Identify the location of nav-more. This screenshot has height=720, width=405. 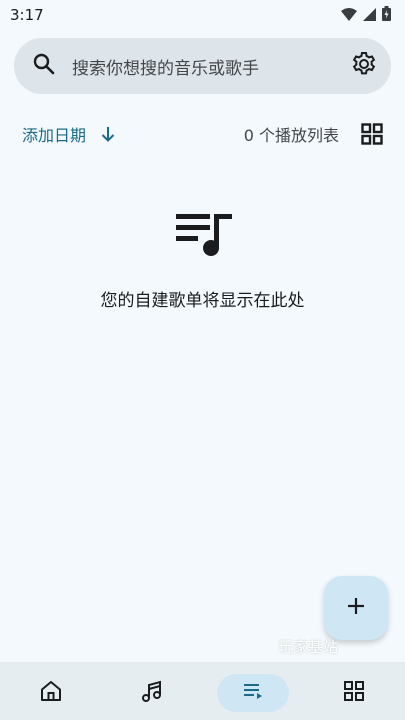
(354, 693).